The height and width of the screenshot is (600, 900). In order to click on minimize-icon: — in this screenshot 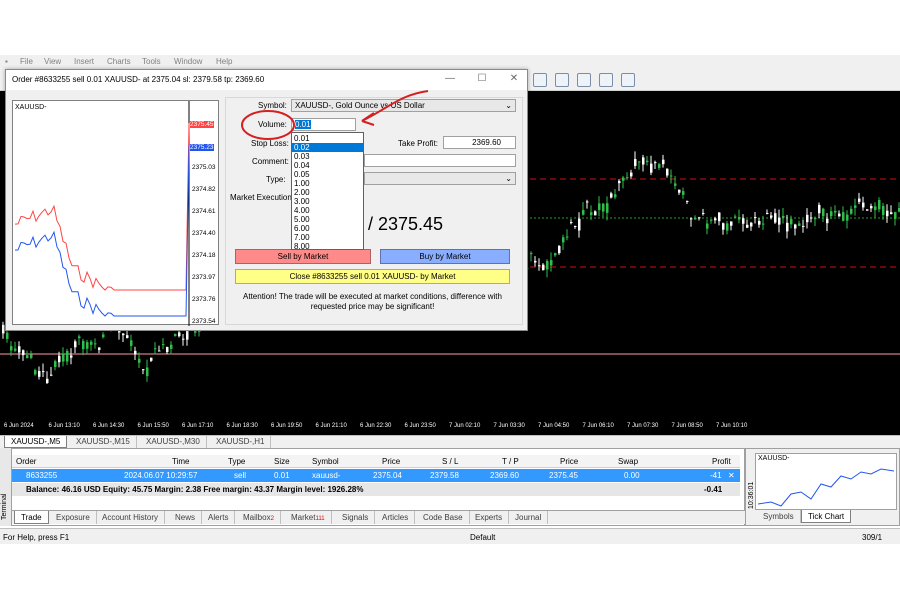, I will do `click(450, 80)`.